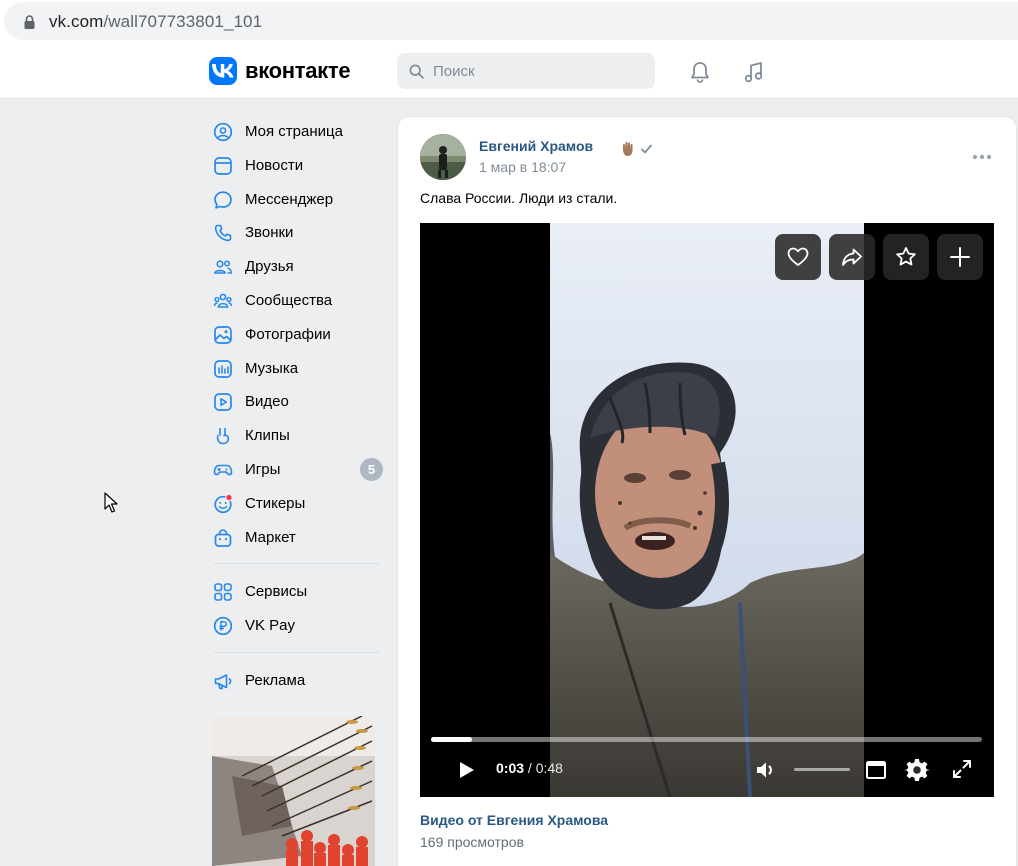 The image size is (1018, 866). Describe the element at coordinates (223, 334) in the screenshot. I see `photo-icon` at that location.